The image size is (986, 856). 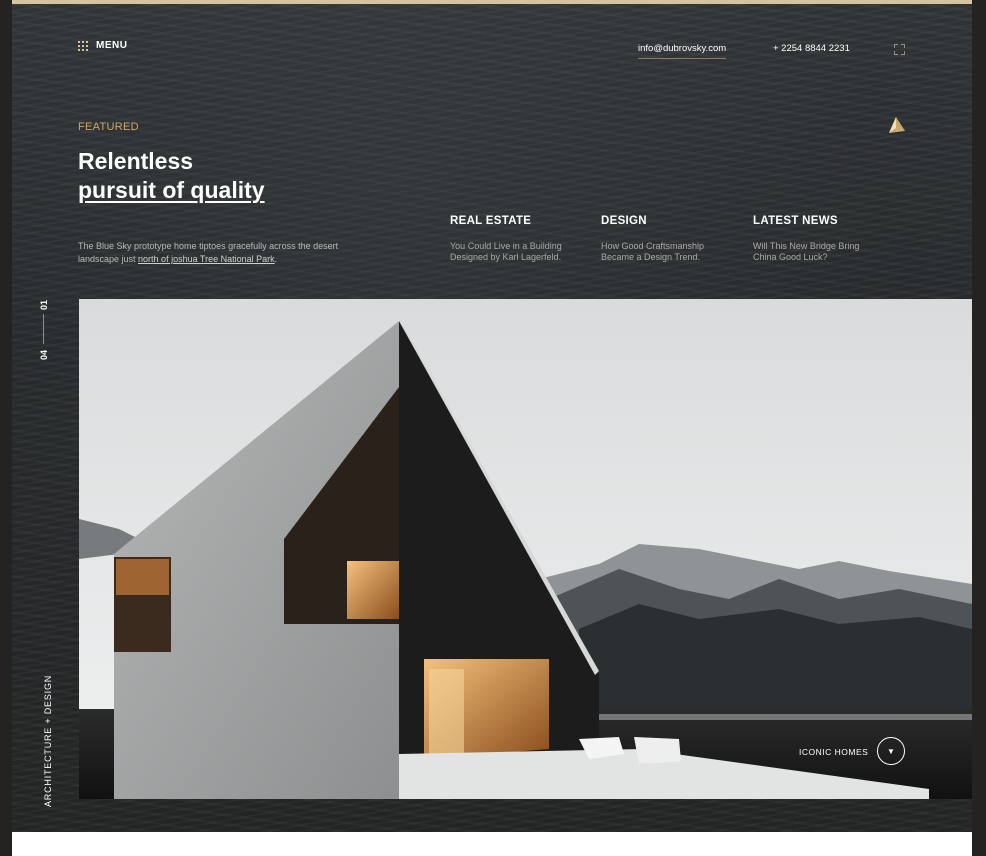 I want to click on slide-counter: 01 04, so click(x=44, y=333).